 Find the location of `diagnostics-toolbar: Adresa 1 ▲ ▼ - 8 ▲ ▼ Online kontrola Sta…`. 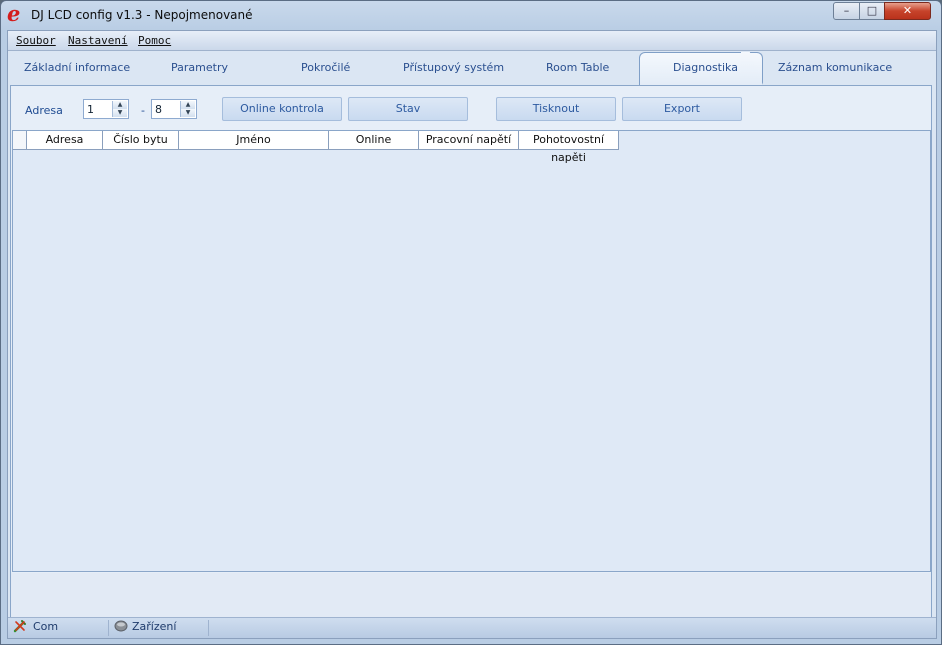

diagnostics-toolbar: Adresa 1 ▲ ▼ - 8 ▲ ▼ Online kontrola Sta… is located at coordinates (471, 108).